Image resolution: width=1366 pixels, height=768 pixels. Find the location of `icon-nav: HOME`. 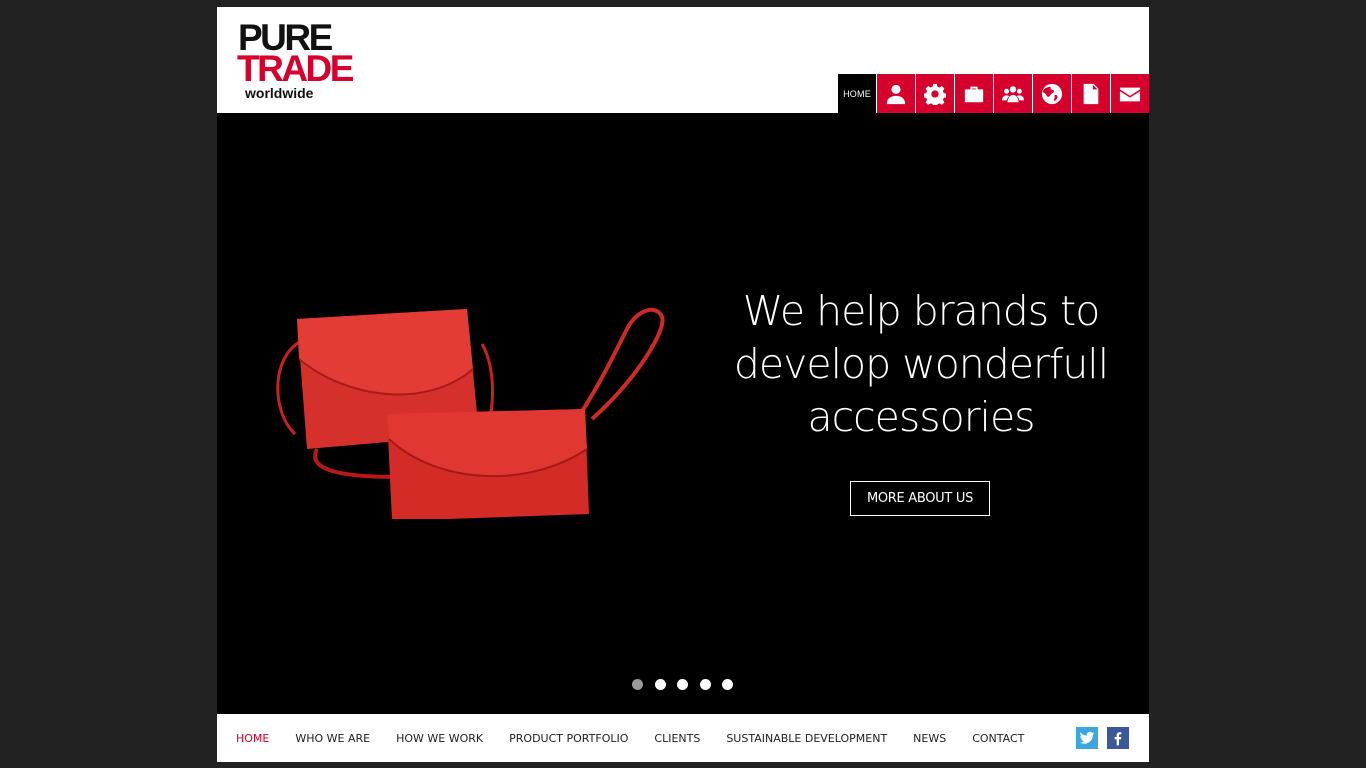

icon-nav: HOME is located at coordinates (993, 93).